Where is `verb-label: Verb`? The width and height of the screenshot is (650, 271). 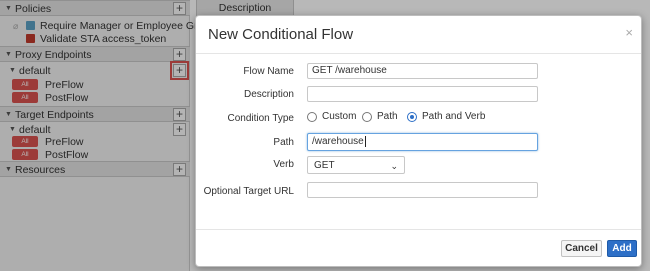
verb-label: Verb is located at coordinates (283, 164).